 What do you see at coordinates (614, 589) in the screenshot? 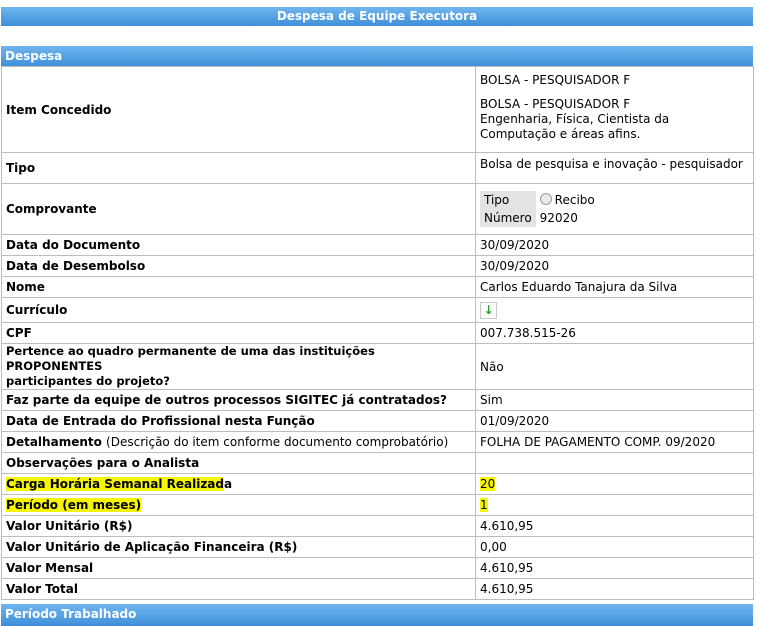
I see `valor-total-value: 4.610,95` at bounding box center [614, 589].